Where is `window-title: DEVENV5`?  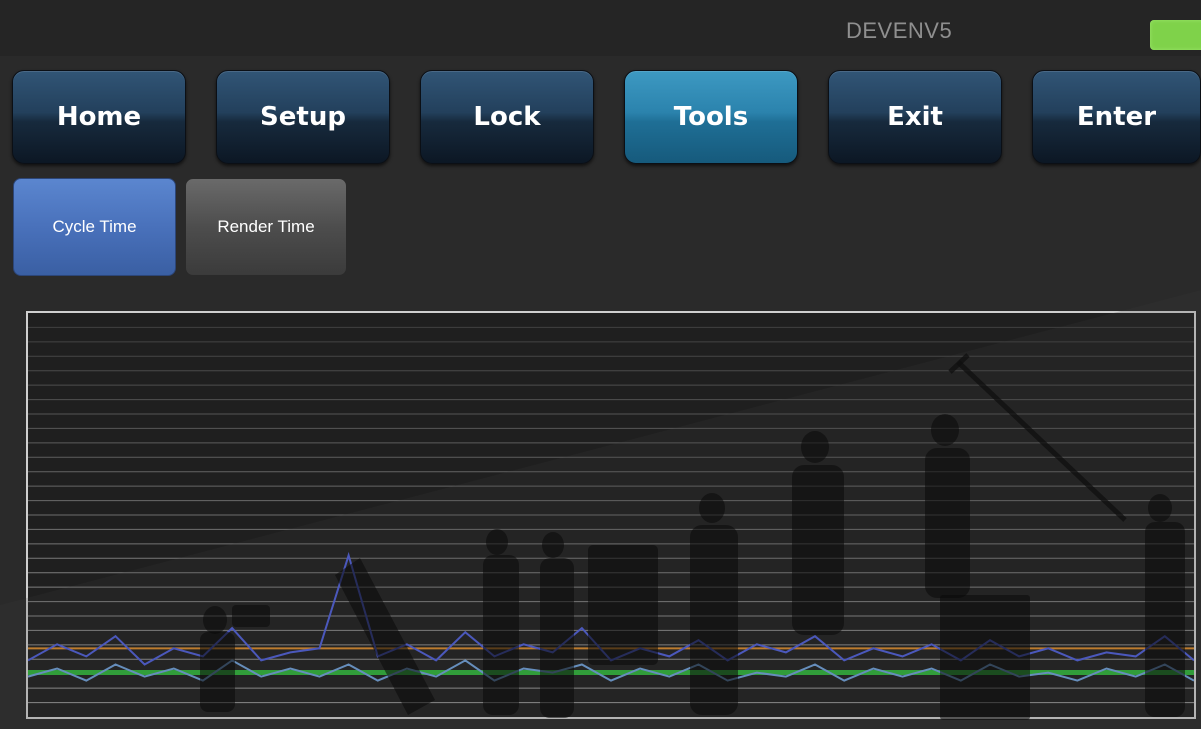
window-title: DEVENV5 is located at coordinates (899, 30).